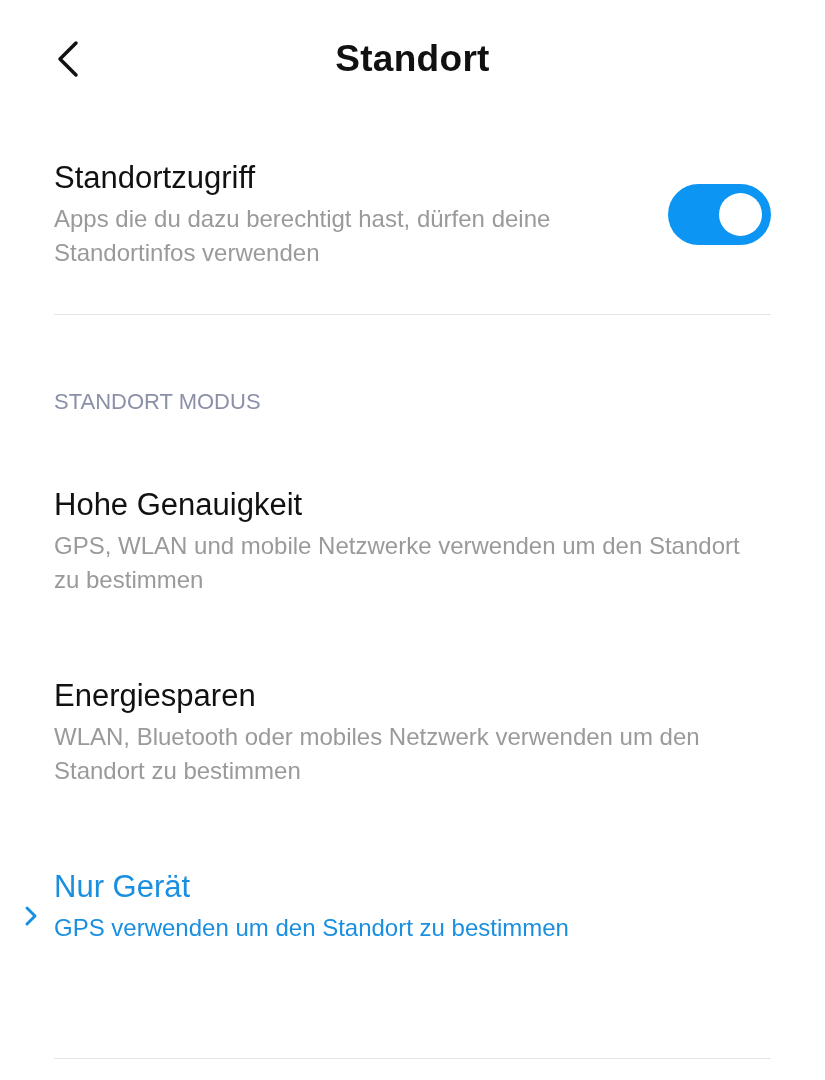 This screenshot has height=1080, width=825. I want to click on mode-title: Hohe Genauigkeit, so click(179, 505).